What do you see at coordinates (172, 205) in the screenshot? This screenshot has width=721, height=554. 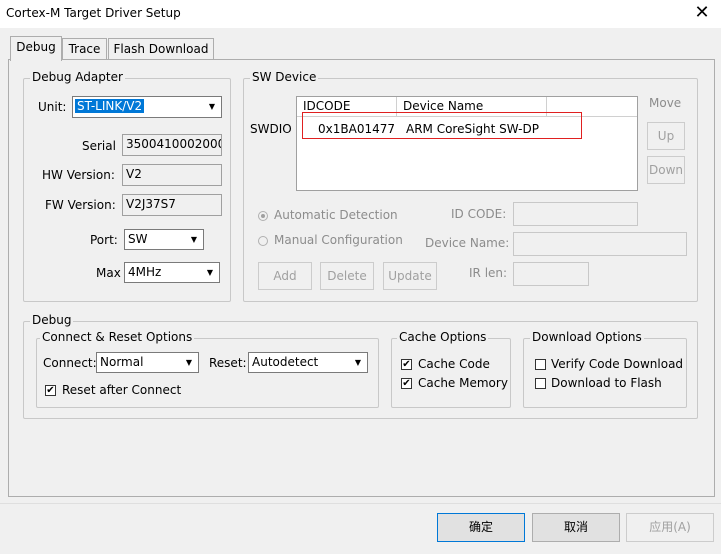 I see `fw-version-field: V2J37S7` at bounding box center [172, 205].